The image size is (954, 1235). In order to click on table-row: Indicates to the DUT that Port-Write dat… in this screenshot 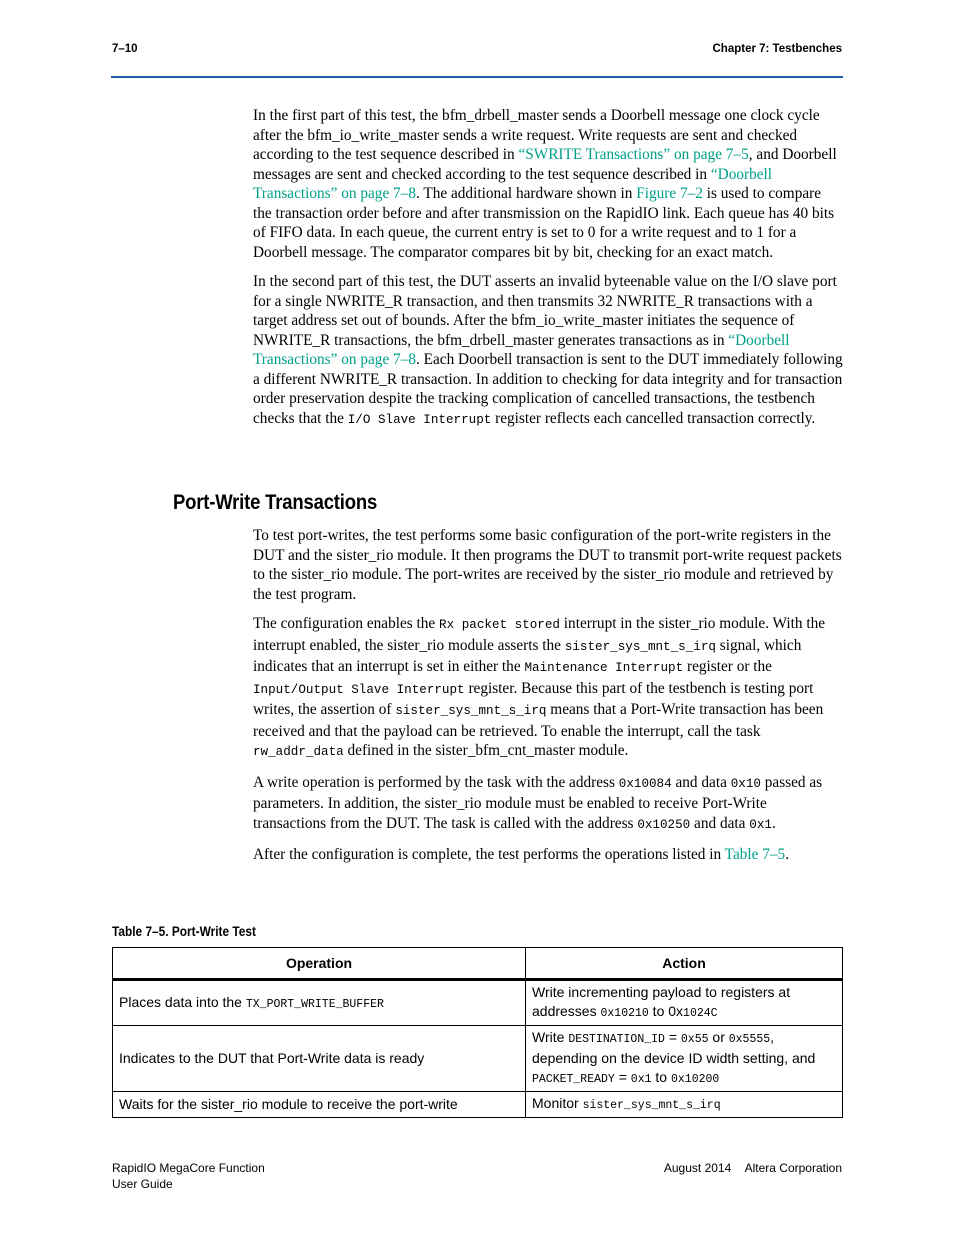, I will do `click(477, 1058)`.